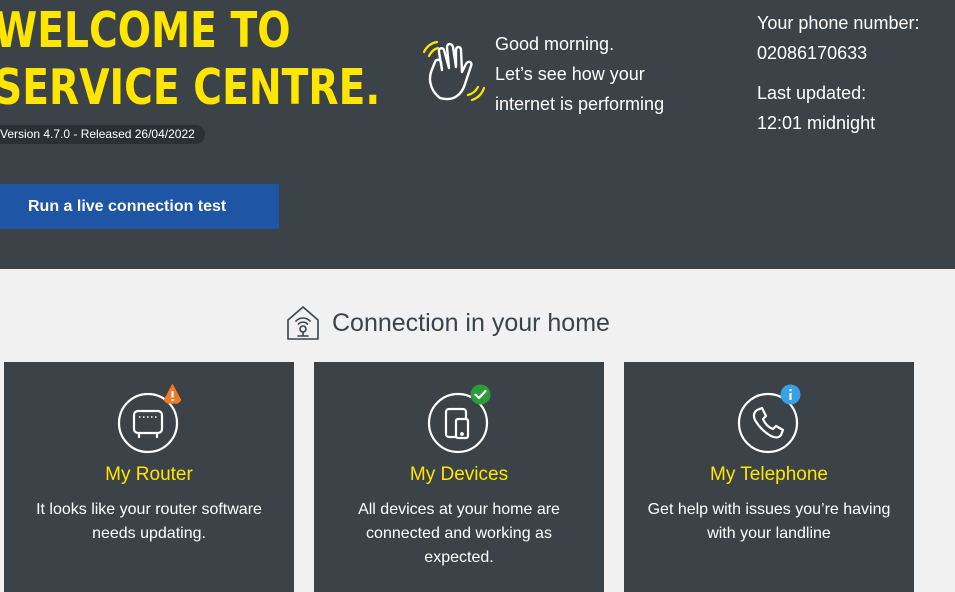  Describe the element at coordinates (480, 394) in the screenshot. I see `check-badge-icon` at that location.